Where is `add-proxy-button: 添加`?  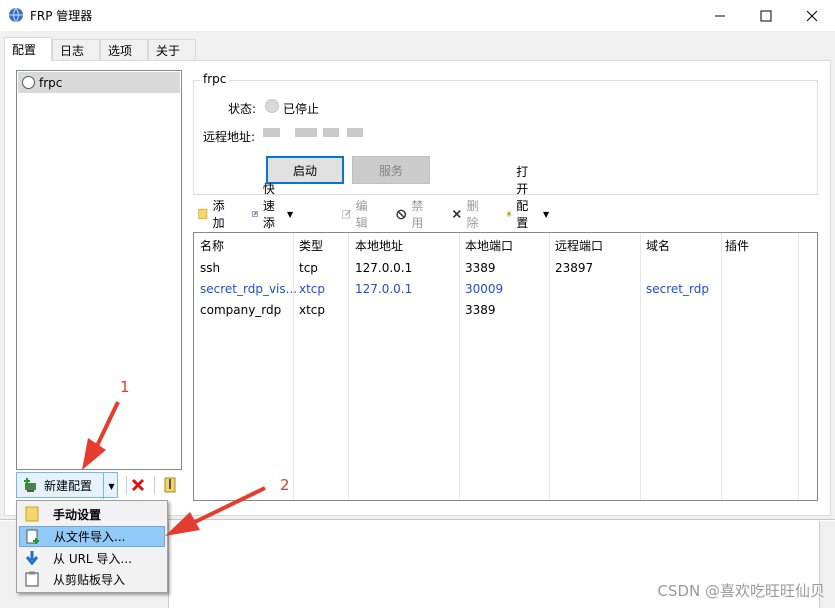
add-proxy-button: 添加 is located at coordinates (213, 214).